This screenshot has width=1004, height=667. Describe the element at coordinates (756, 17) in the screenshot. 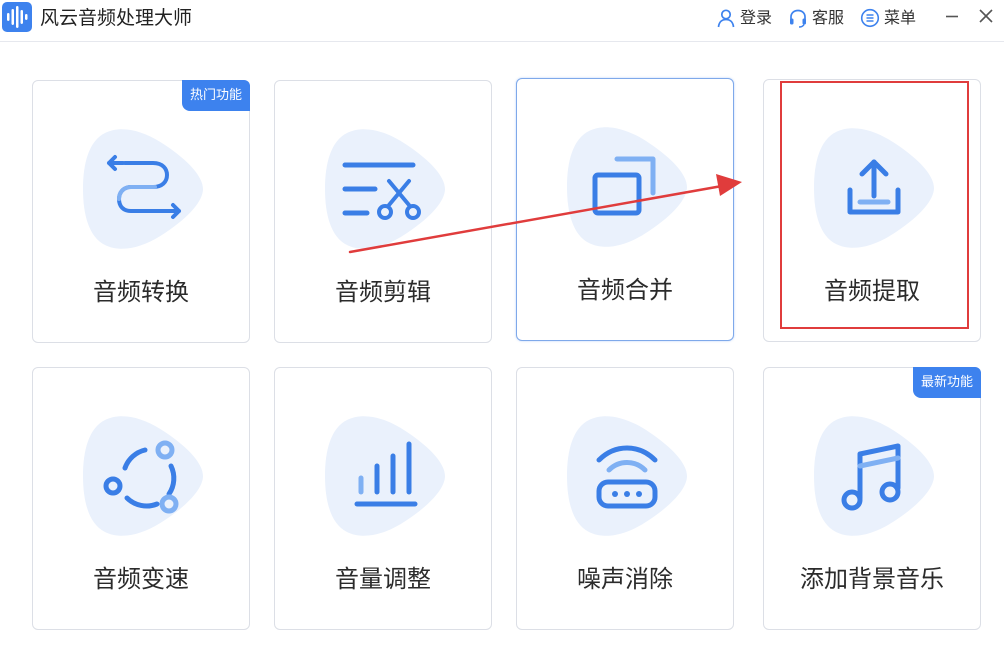

I see `login-label: 登录` at that location.